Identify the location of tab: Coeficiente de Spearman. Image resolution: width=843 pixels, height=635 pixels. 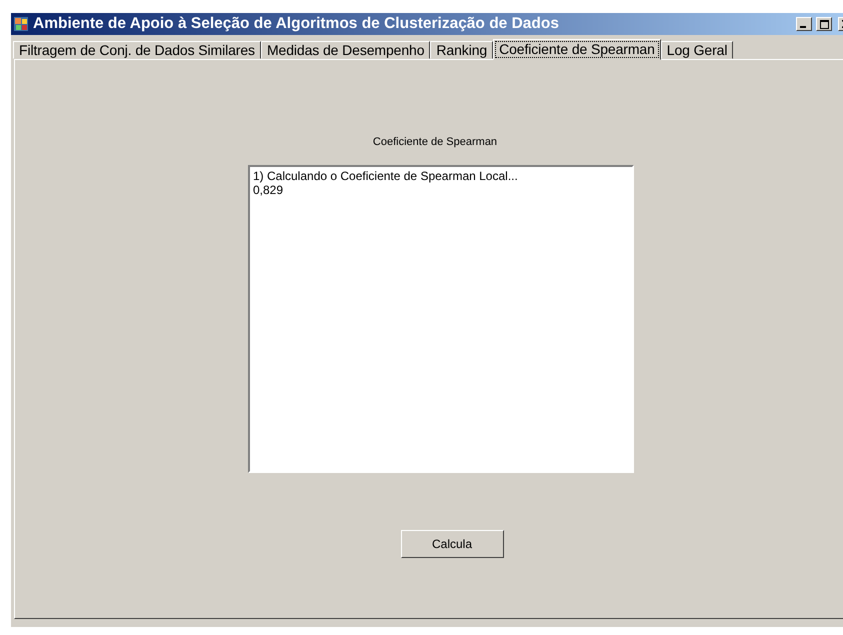
(577, 49).